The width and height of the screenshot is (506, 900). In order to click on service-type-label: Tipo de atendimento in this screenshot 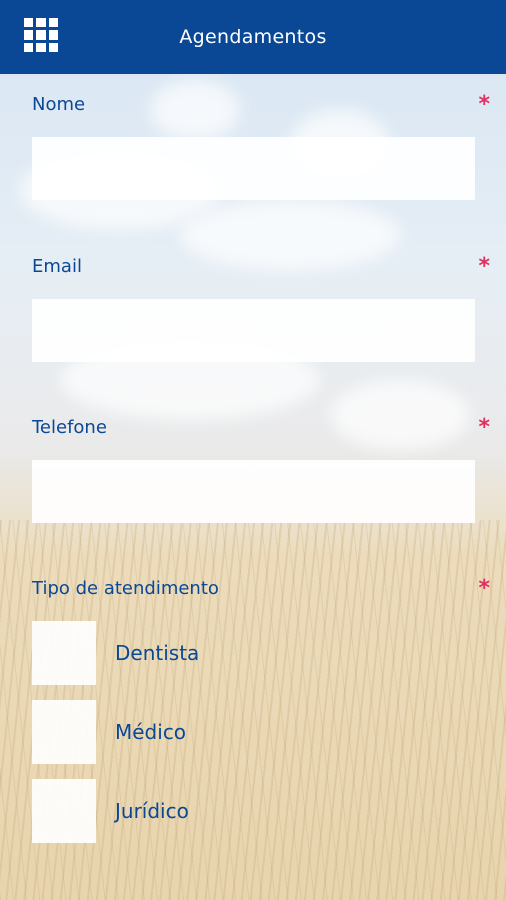, I will do `click(125, 588)`.